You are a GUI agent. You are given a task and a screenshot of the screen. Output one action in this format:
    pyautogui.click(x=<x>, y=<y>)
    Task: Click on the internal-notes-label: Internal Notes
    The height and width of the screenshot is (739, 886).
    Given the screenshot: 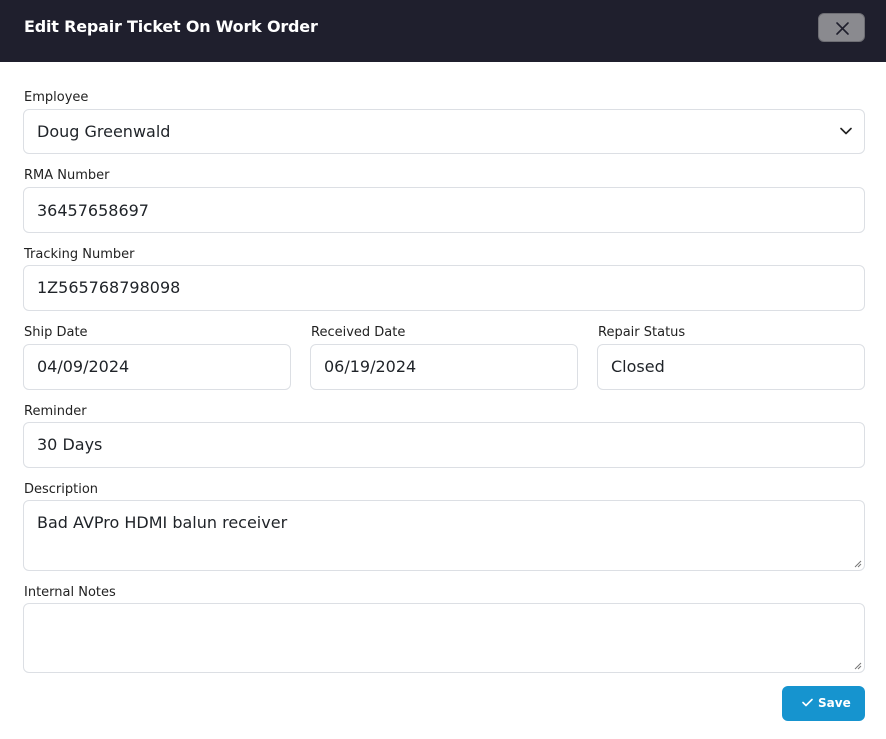 What is the action you would take?
    pyautogui.click(x=70, y=592)
    